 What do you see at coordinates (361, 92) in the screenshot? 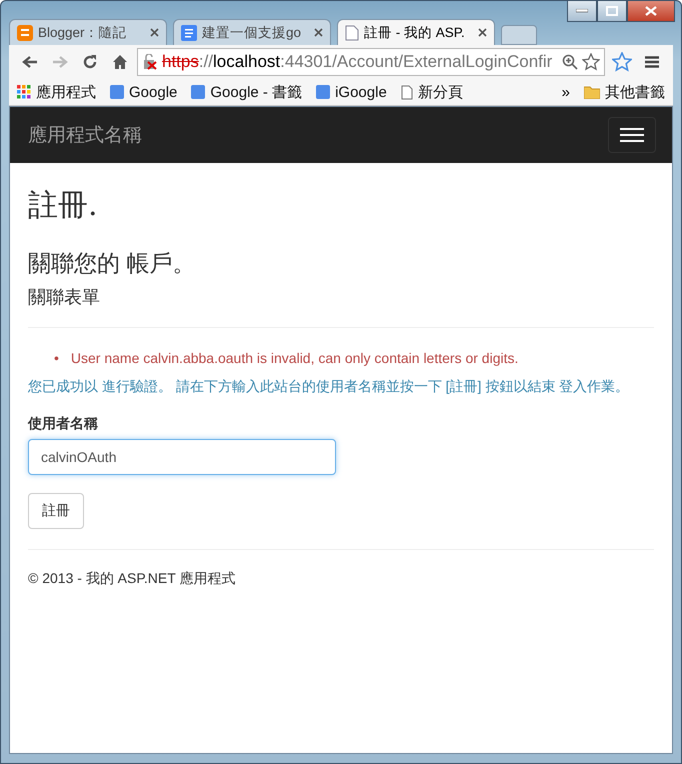
I see `bookmark-link: iGoogle` at bounding box center [361, 92].